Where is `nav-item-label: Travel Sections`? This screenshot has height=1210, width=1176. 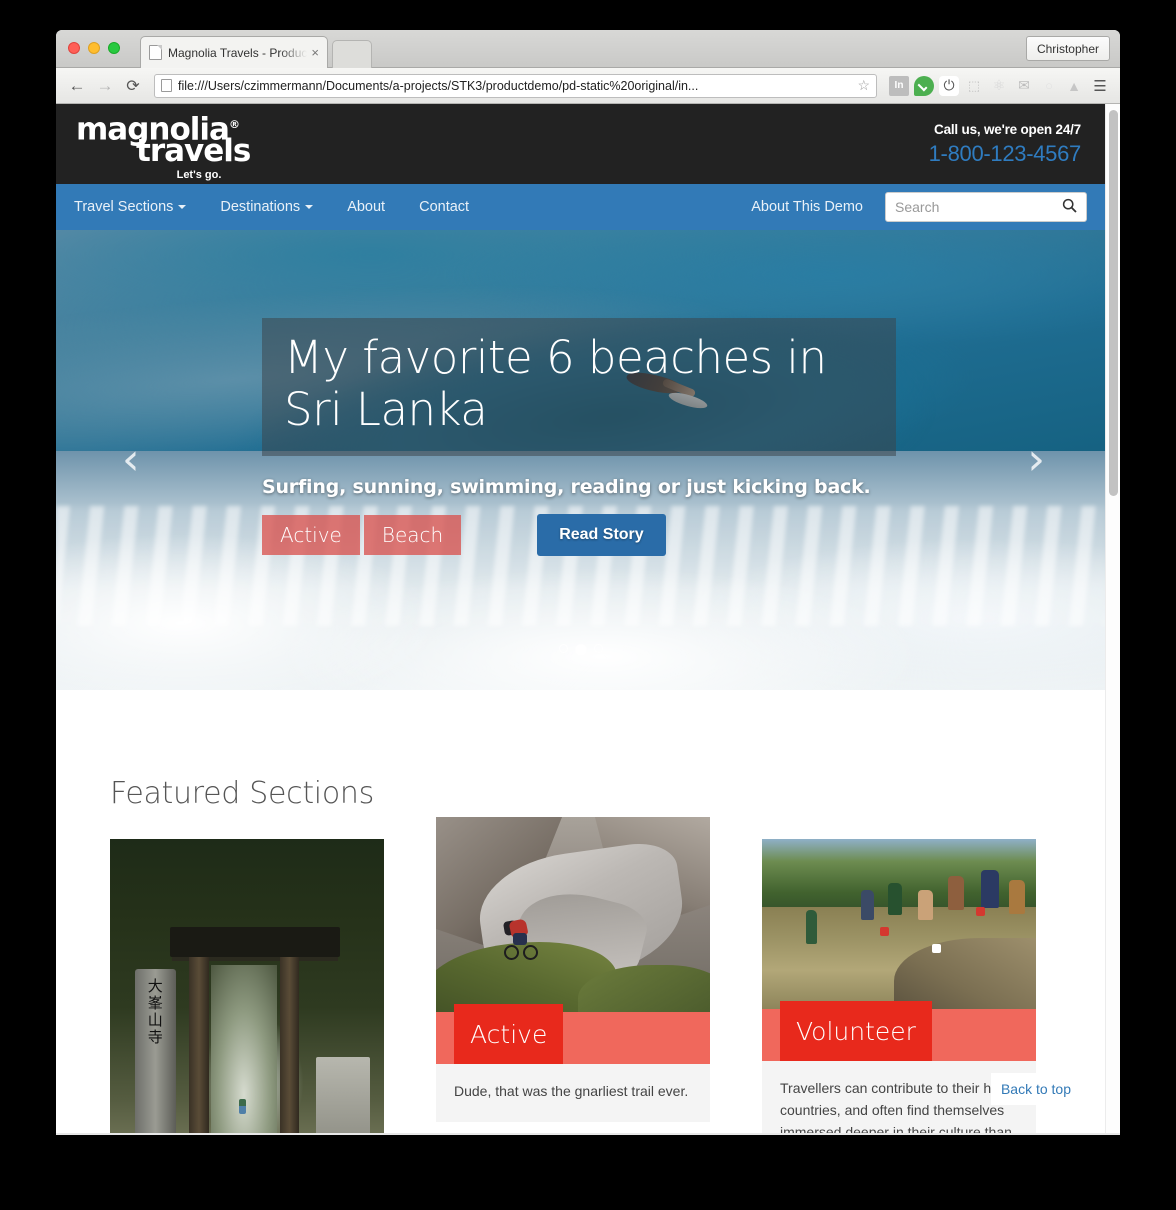 nav-item-label: Travel Sections is located at coordinates (124, 207).